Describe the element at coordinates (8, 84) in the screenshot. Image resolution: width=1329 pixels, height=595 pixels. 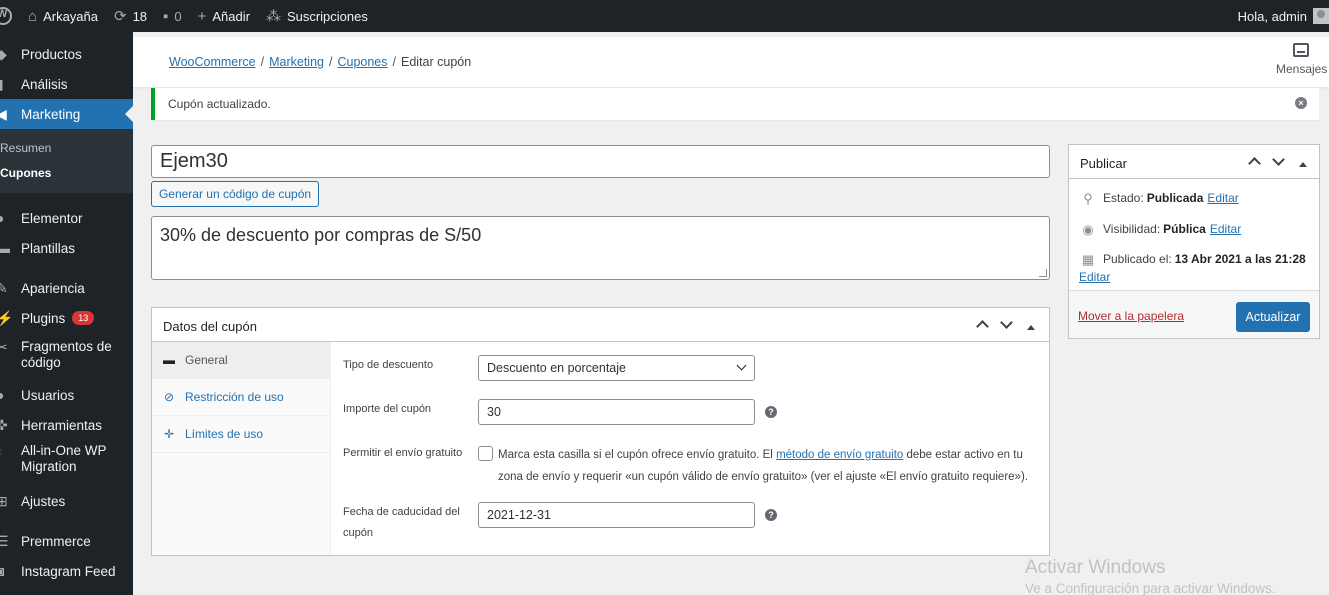
I see `bar-chart-icon: ▮` at that location.